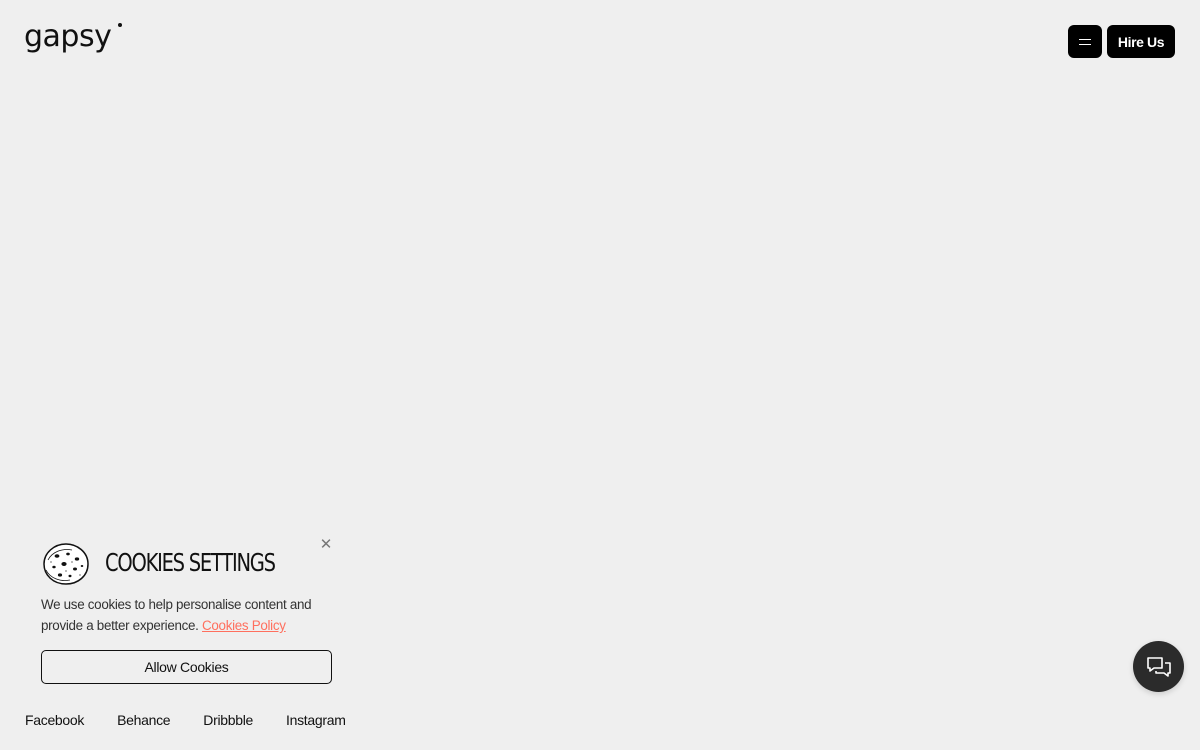 The width and height of the screenshot is (1200, 750). Describe the element at coordinates (66, 564) in the screenshot. I see `cookie-icon` at that location.